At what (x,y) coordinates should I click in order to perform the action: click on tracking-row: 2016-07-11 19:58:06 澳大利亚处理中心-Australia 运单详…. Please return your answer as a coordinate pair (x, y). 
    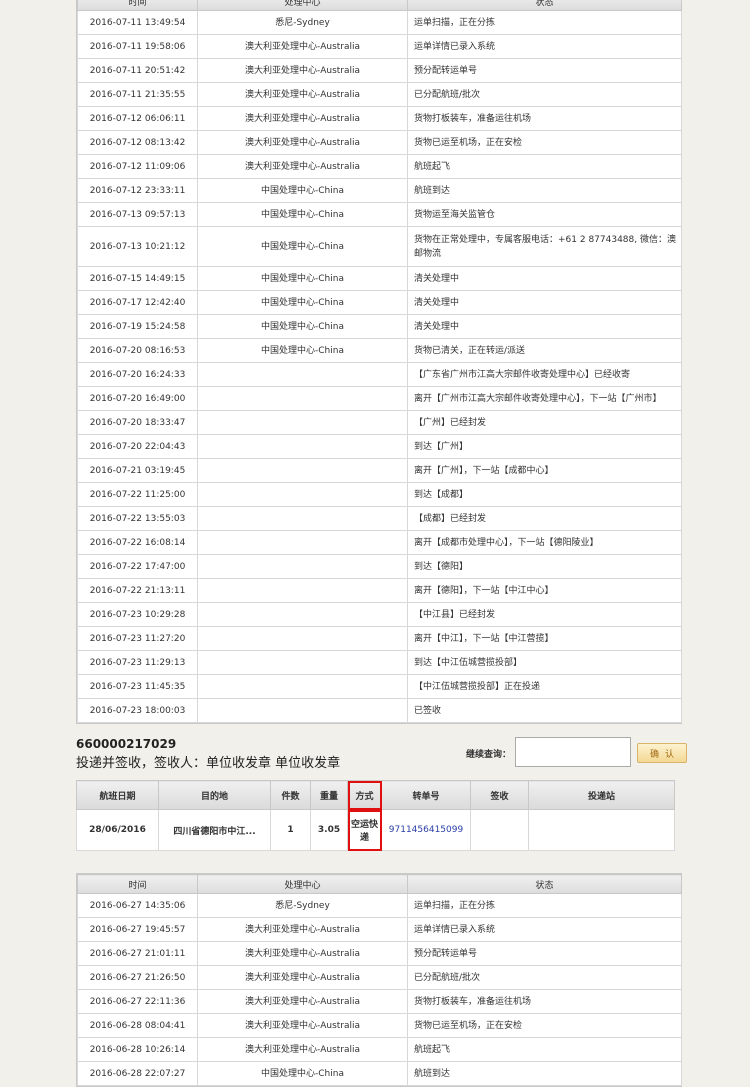
    Looking at the image, I should click on (379, 46).